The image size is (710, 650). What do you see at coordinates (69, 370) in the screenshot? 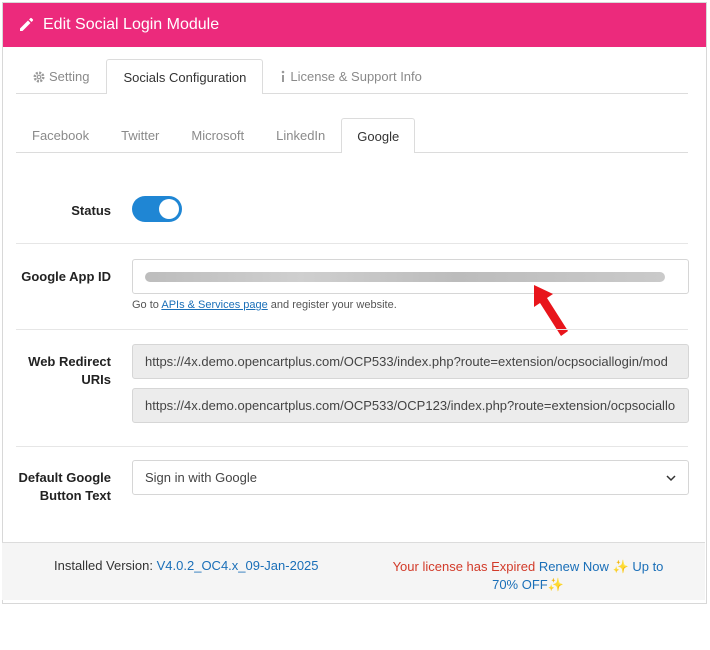
I see `redirect-uris-label: Web Redirect URIs` at bounding box center [69, 370].